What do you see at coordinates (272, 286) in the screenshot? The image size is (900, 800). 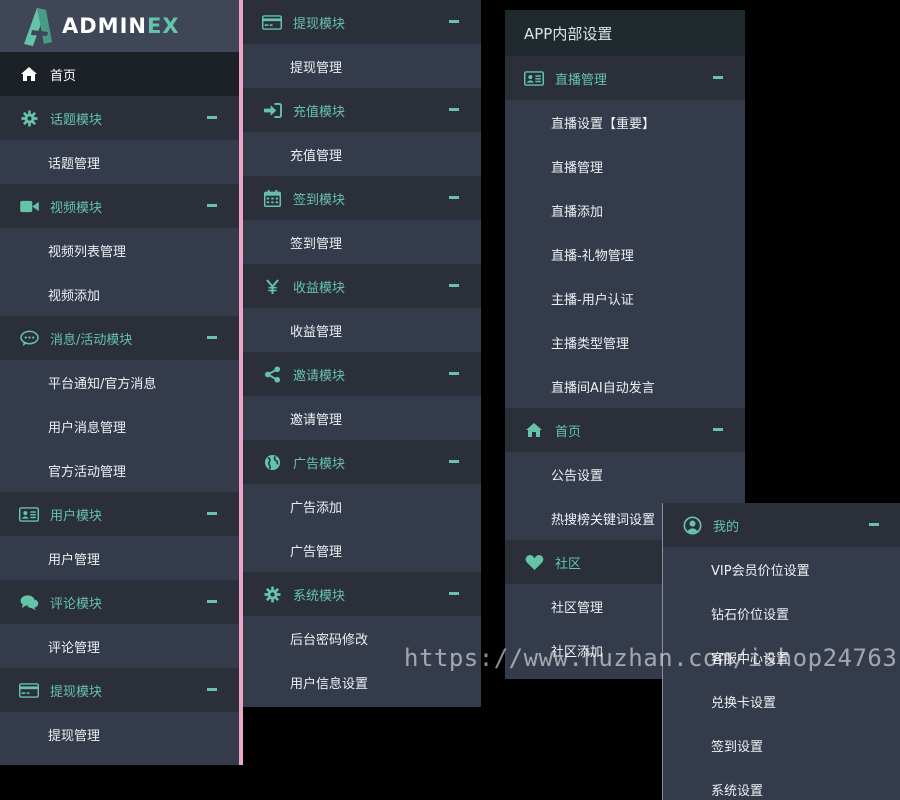 I see `yen-icon` at bounding box center [272, 286].